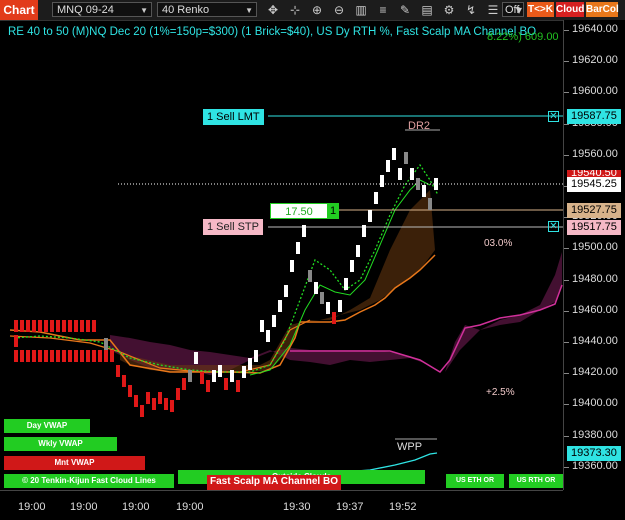 The height and width of the screenshot is (520, 625). What do you see at coordinates (595, 29) in the screenshot?
I see `y-tick-label: 19640.00` at bounding box center [595, 29].